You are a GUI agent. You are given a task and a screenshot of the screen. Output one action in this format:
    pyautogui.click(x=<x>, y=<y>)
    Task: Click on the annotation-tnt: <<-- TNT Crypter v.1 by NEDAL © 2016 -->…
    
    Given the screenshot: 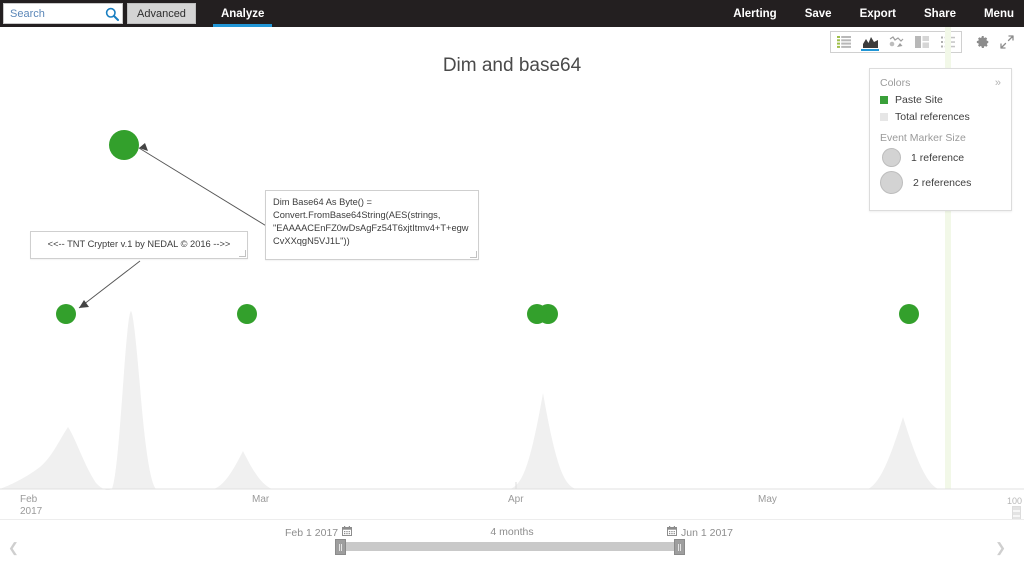 What is the action you would take?
    pyautogui.click(x=139, y=245)
    